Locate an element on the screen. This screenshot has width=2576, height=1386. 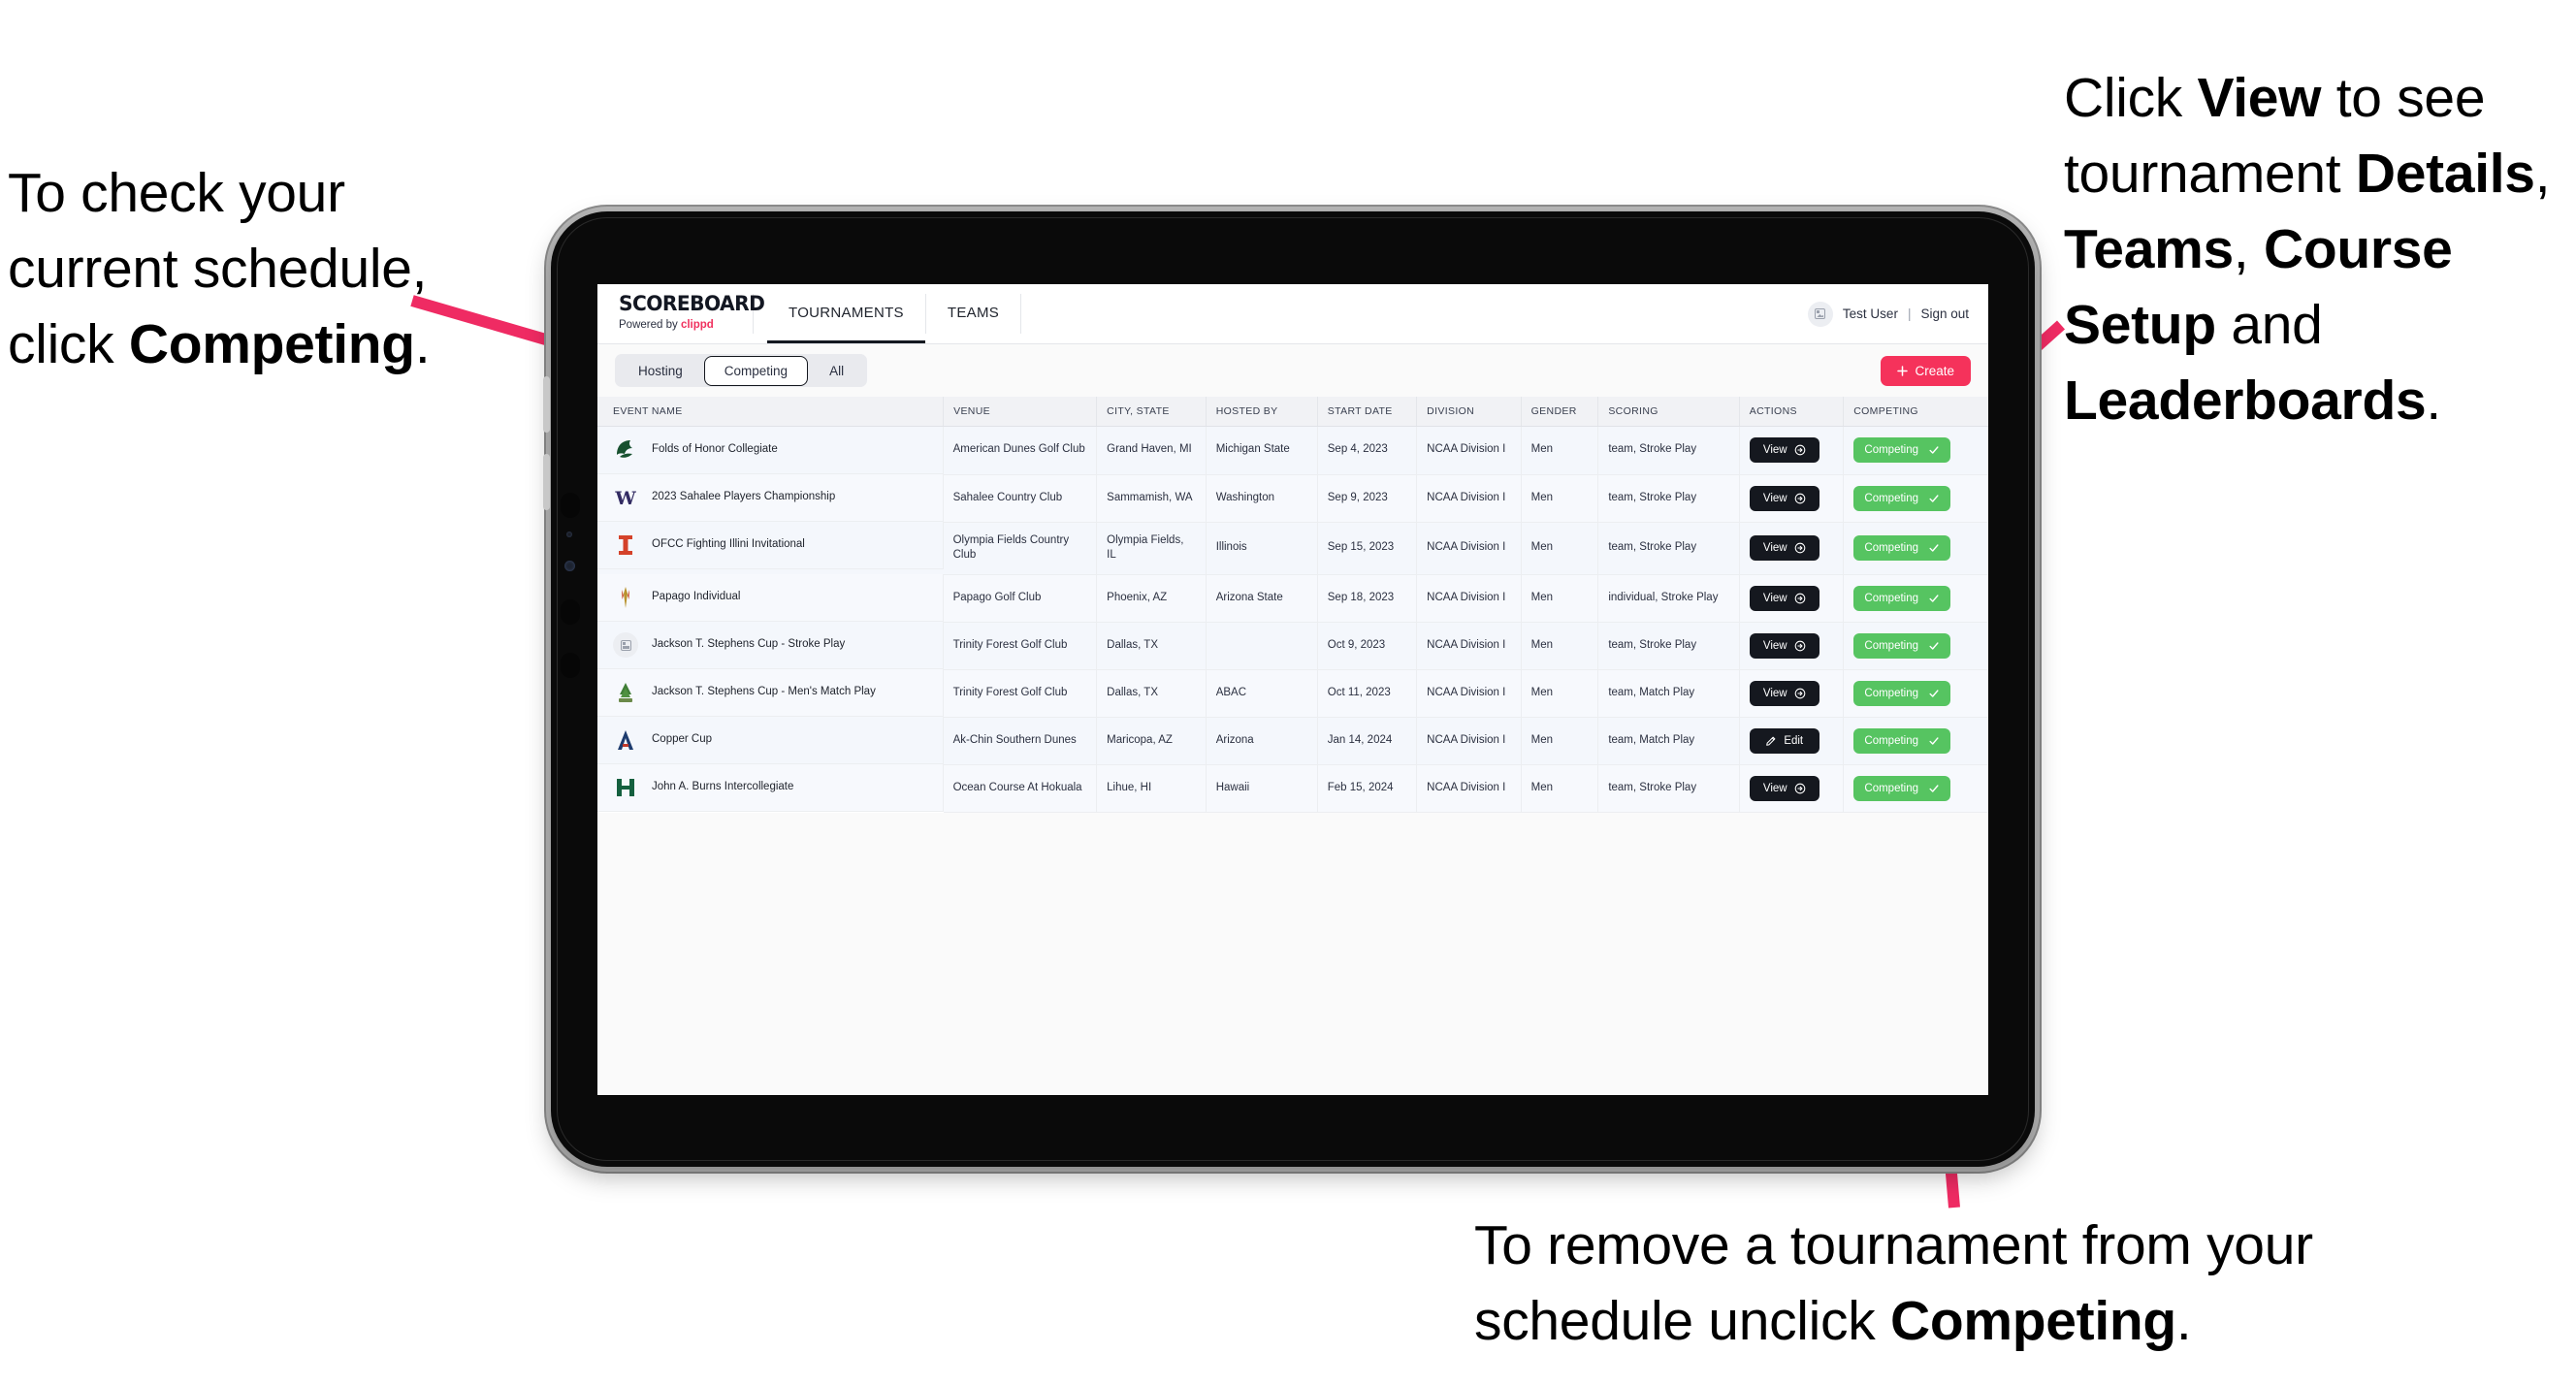
sign-out-link: Sign out is located at coordinates (1944, 313).